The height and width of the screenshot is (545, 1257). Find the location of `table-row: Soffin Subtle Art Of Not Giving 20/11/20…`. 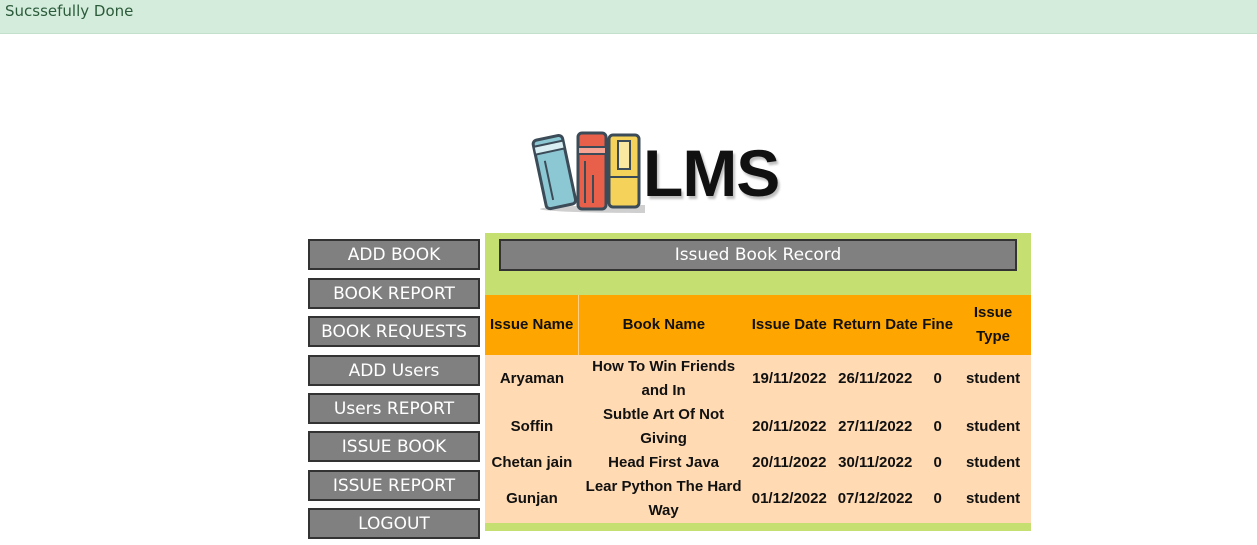

table-row: Soffin Subtle Art Of Not Giving 20/11/20… is located at coordinates (758, 427).